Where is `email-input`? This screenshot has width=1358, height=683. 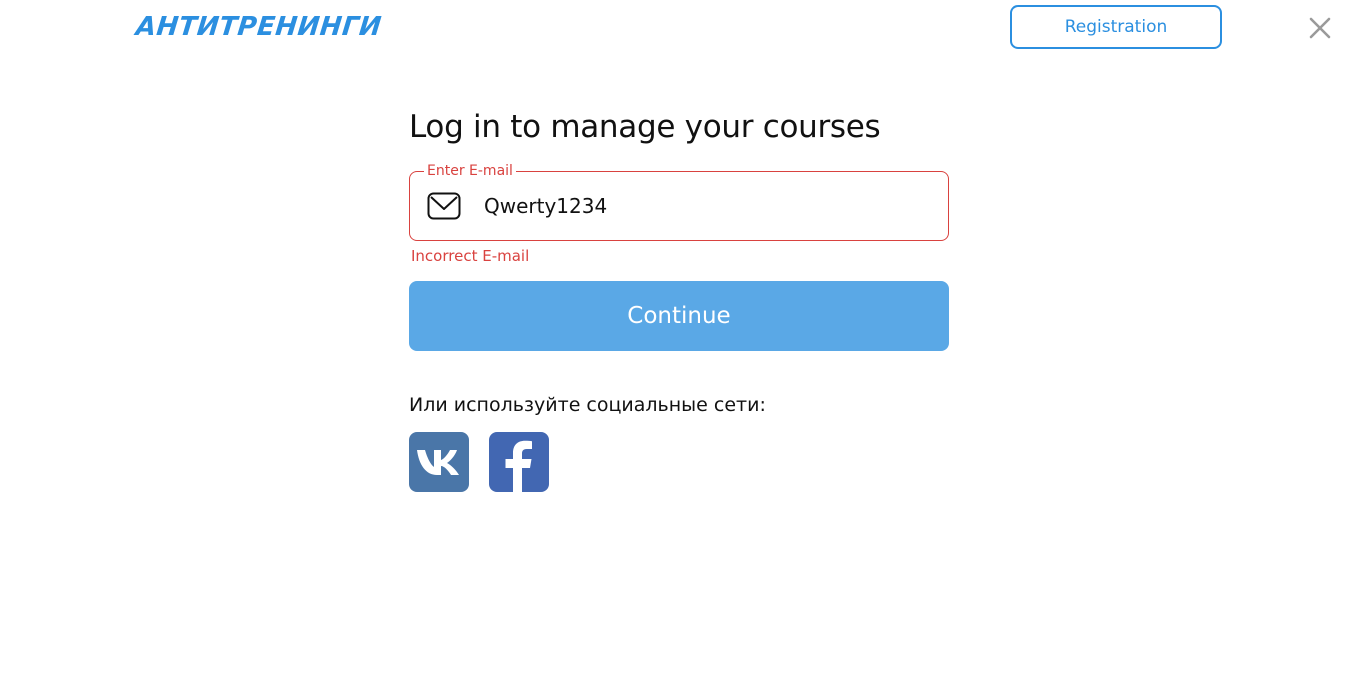 email-input is located at coordinates (704, 206).